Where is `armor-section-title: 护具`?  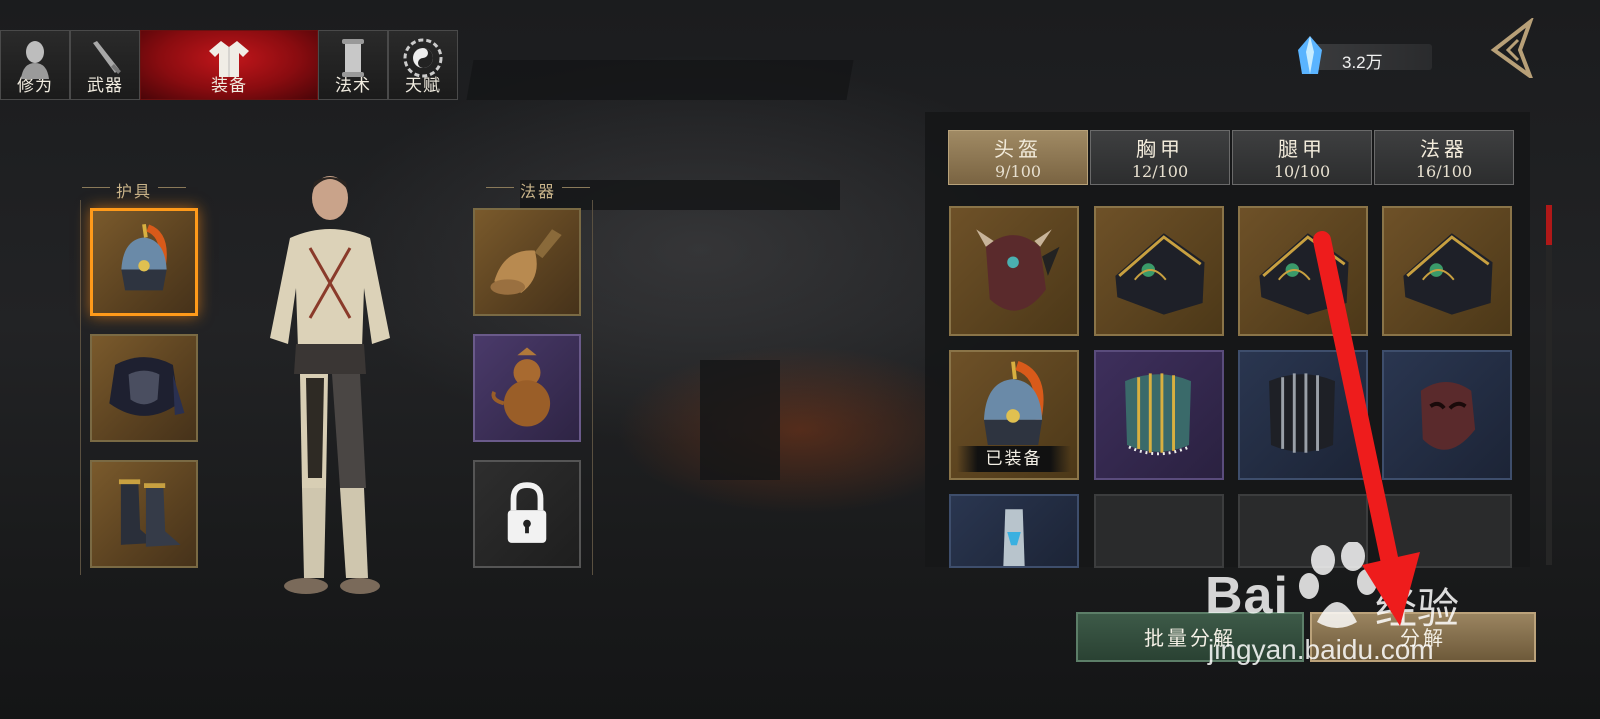
armor-section-title: 护具 is located at coordinates (134, 190).